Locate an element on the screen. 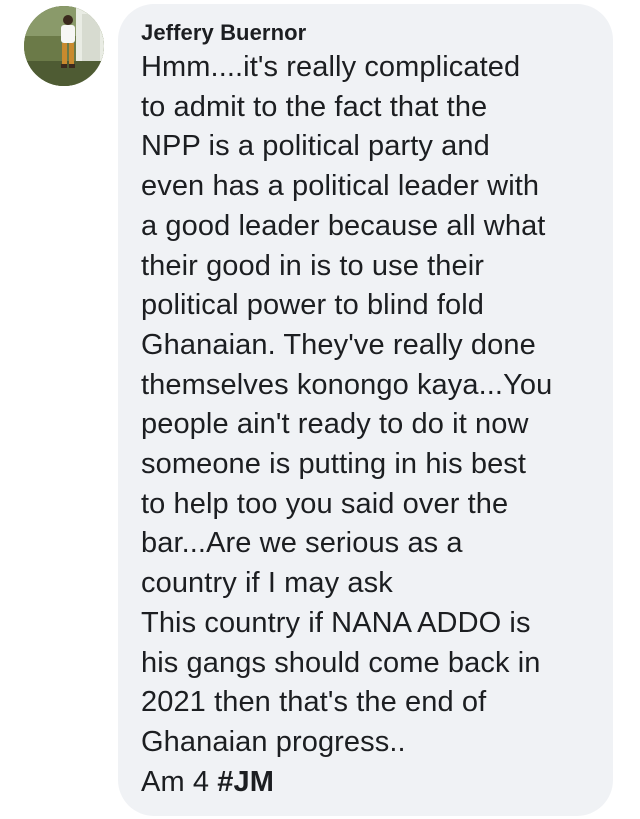  comment-line: This country if NANA ADDO is is located at coordinates (336, 622).